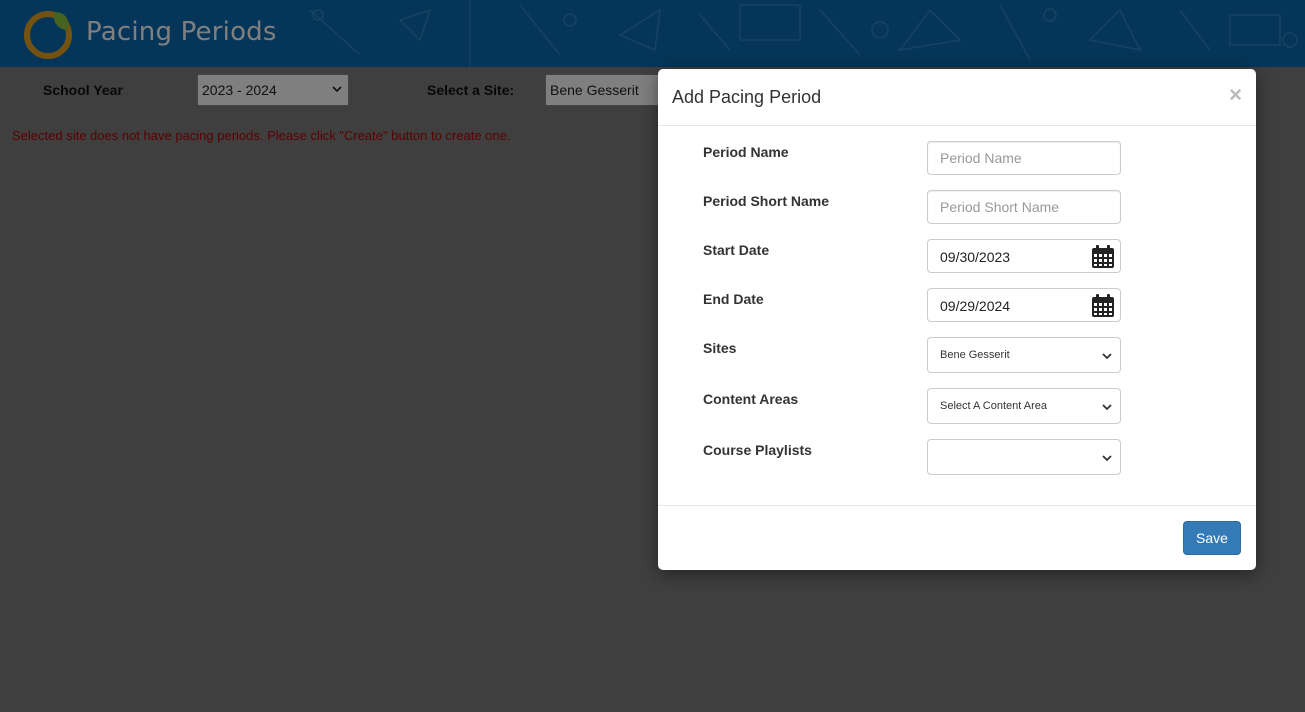 This screenshot has width=1305, height=712. What do you see at coordinates (720, 348) in the screenshot?
I see `sites-label: Sites` at bounding box center [720, 348].